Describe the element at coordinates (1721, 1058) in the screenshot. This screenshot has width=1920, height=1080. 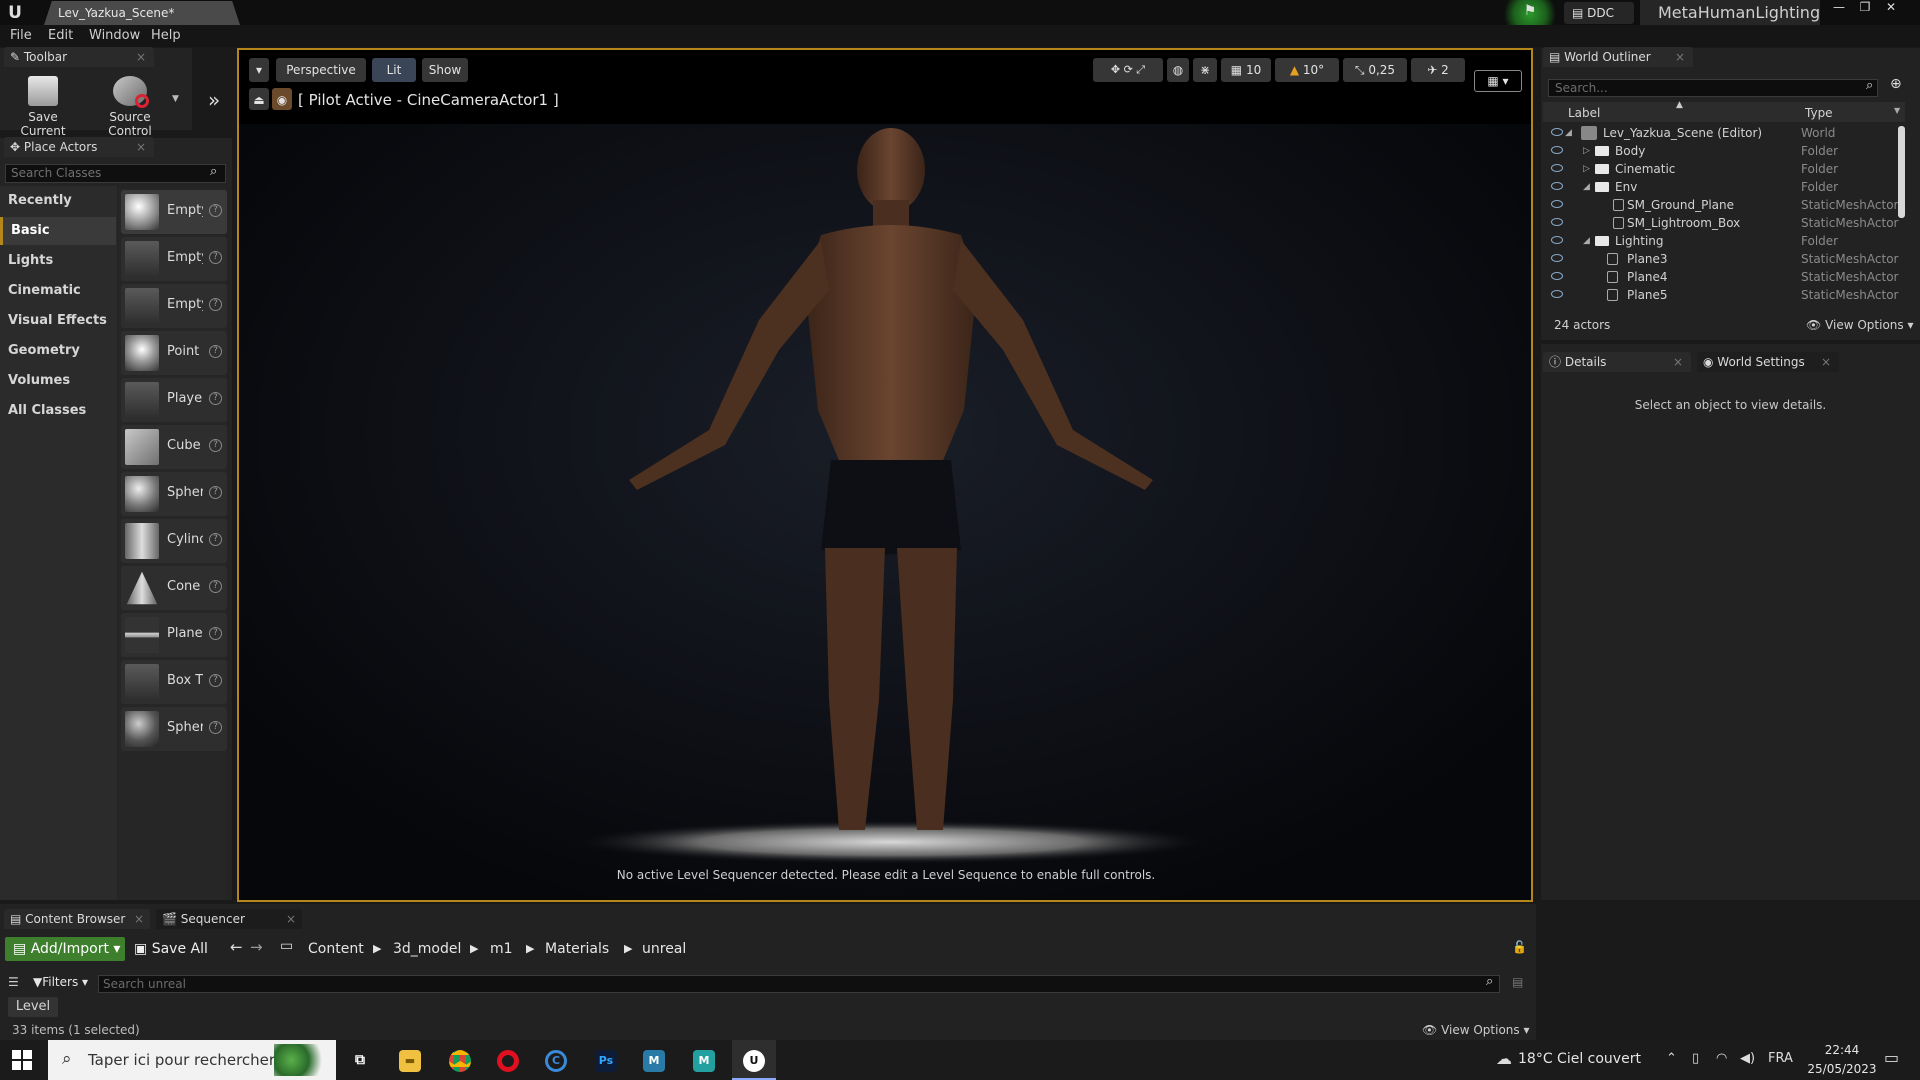
I see `wifi-icon: ◠` at that location.